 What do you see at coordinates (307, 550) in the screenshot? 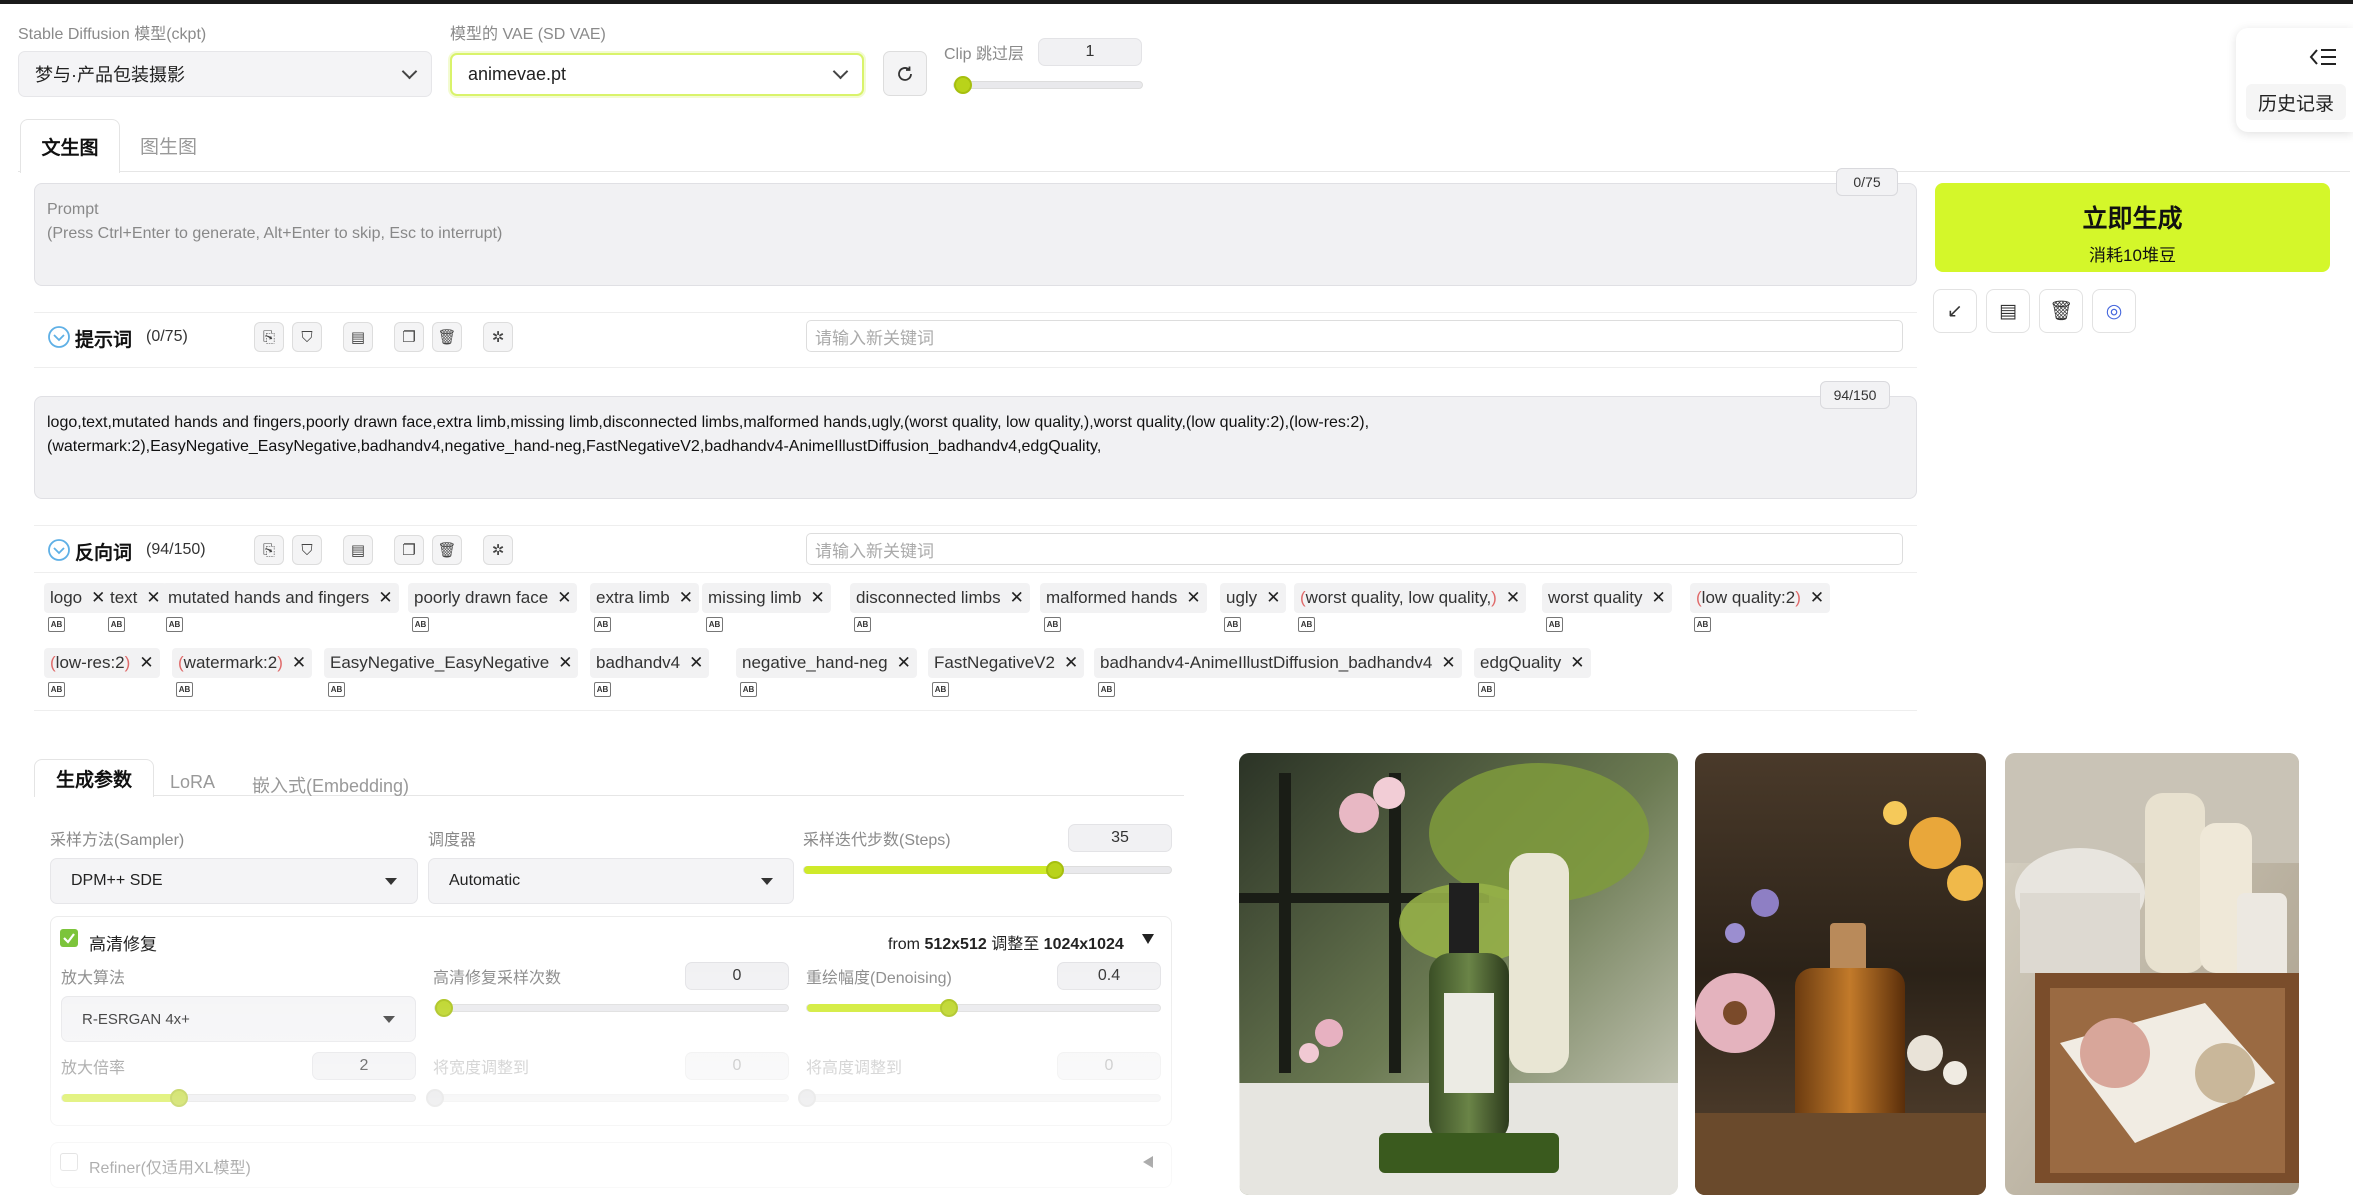
I see `bookmark-tool-button: ⛉` at bounding box center [307, 550].